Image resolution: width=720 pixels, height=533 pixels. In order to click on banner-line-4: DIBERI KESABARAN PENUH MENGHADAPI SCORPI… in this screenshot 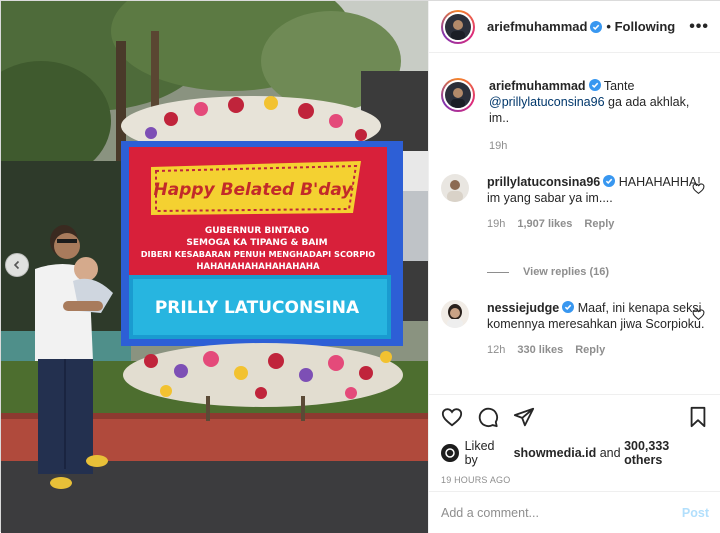, I will do `click(258, 254)`.